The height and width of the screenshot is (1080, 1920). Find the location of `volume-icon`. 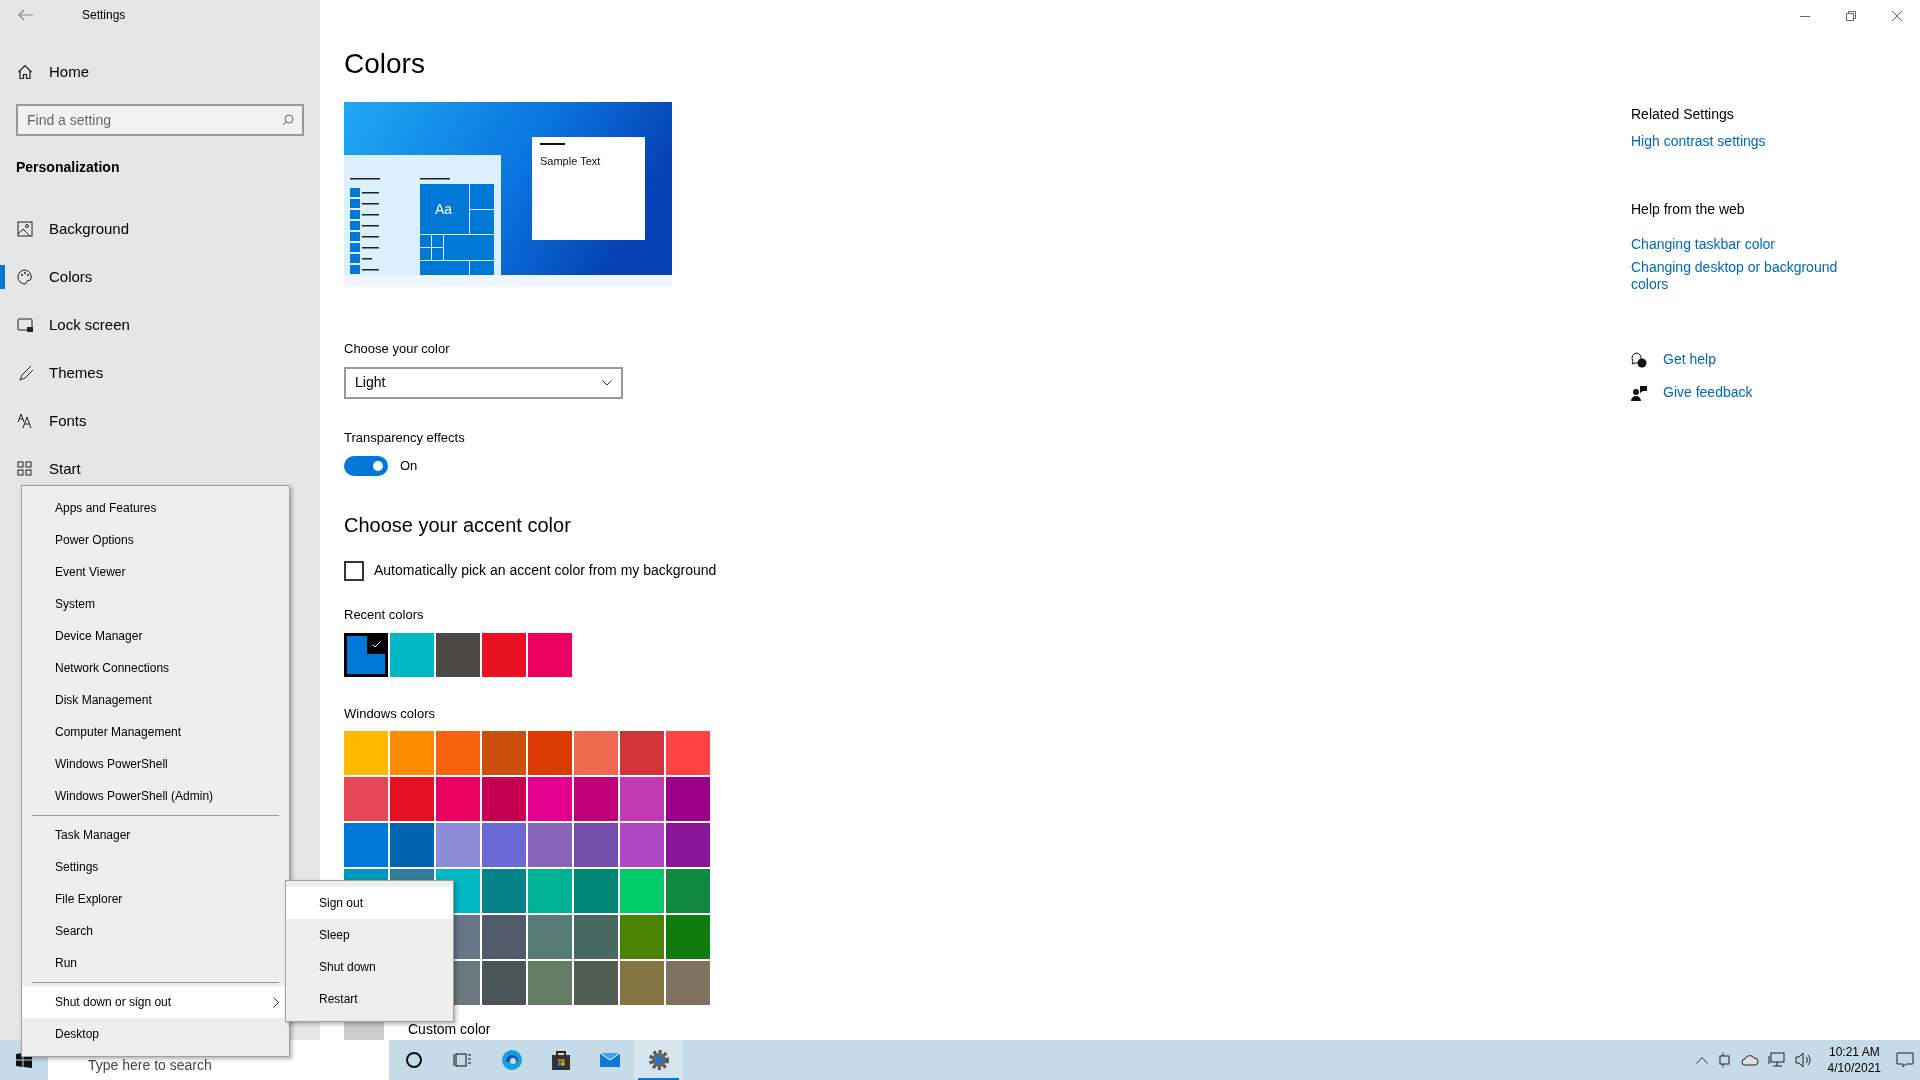

volume-icon is located at coordinates (1803, 1060).